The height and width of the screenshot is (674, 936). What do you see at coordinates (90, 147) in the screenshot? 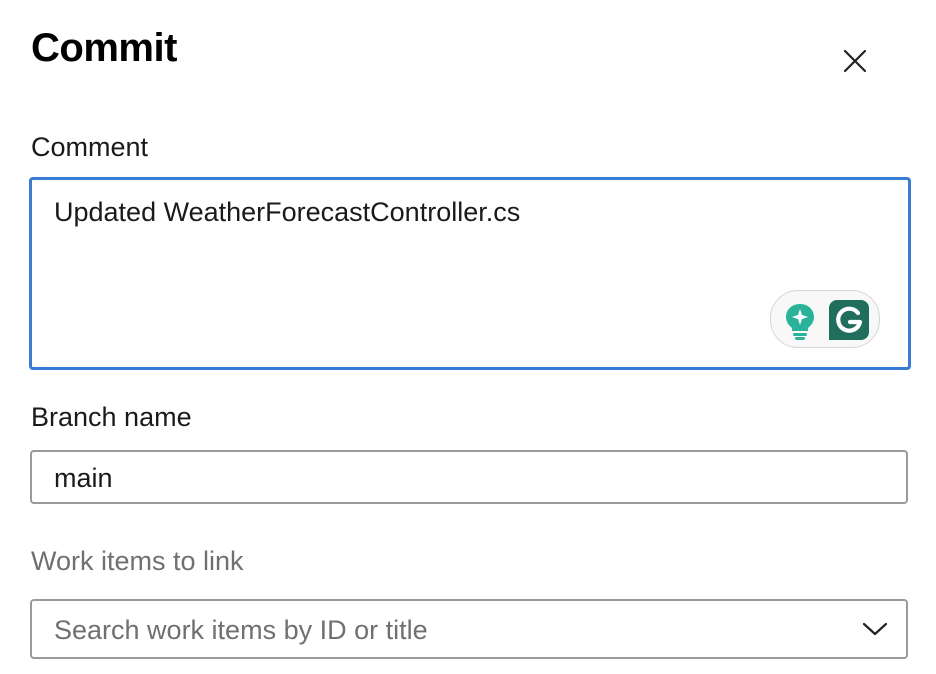
I see `comment-label: Comment` at bounding box center [90, 147].